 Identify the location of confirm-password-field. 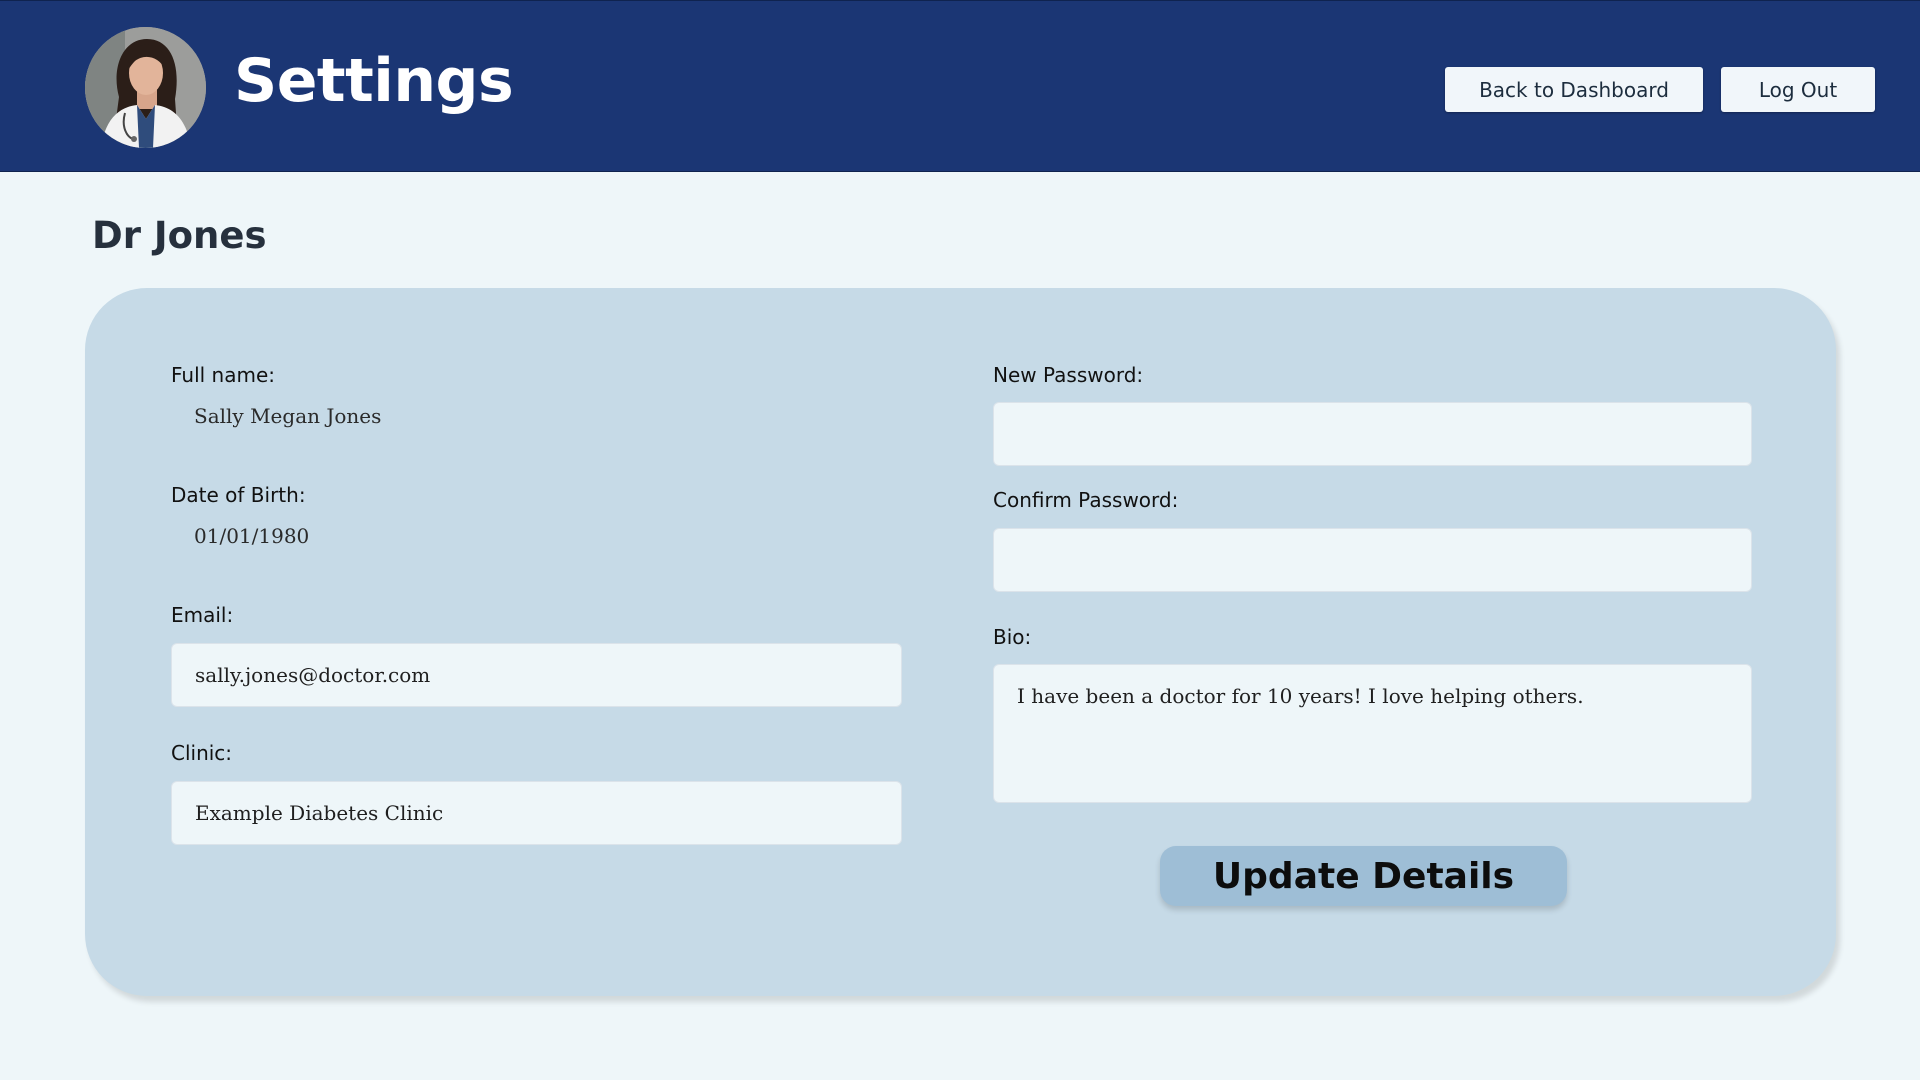
(1372, 560).